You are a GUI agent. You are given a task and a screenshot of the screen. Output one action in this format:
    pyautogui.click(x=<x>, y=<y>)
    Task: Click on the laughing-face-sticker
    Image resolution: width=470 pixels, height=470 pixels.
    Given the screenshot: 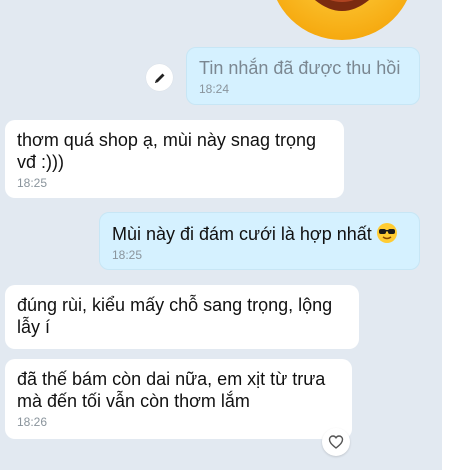 What is the action you would take?
    pyautogui.click(x=342, y=20)
    